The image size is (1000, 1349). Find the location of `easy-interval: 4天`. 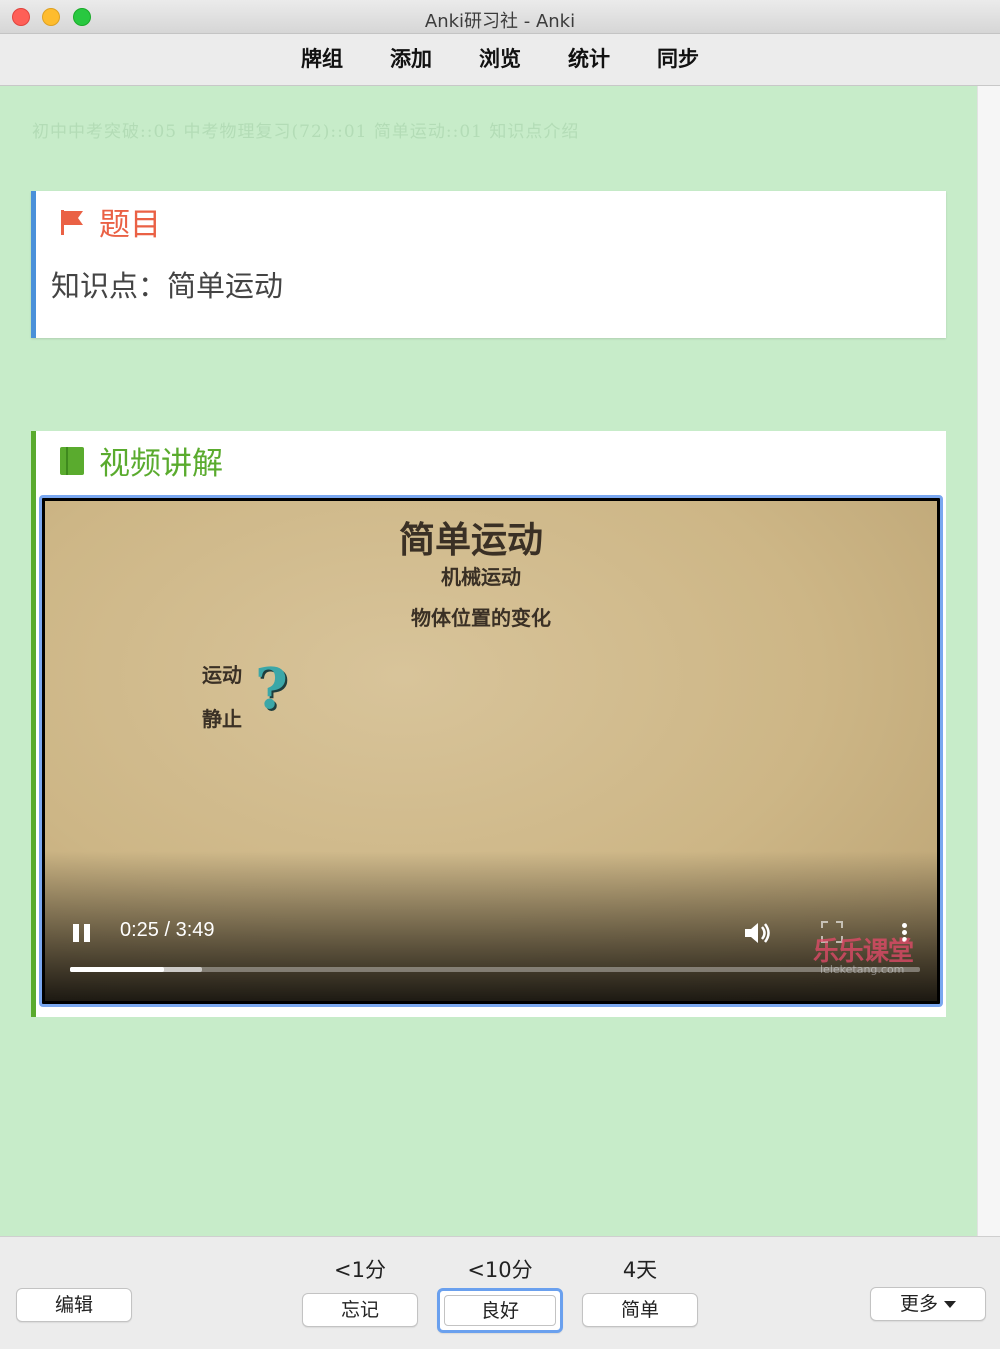

easy-interval: 4天 is located at coordinates (640, 1270).